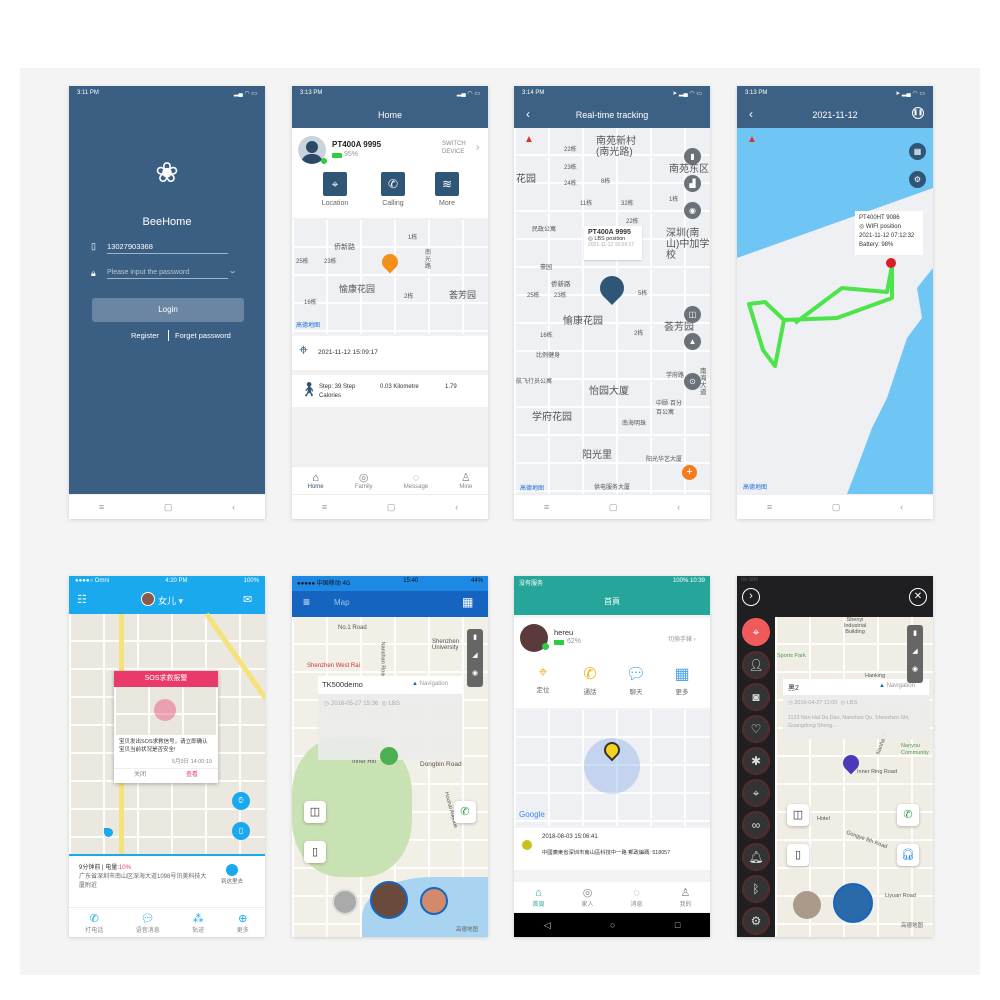 Image resolution: width=1000 pixels, height=1000 pixels. Describe the element at coordinates (682, 638) in the screenshot. I see `switch-watch-button: 切換手錶 ›` at that location.